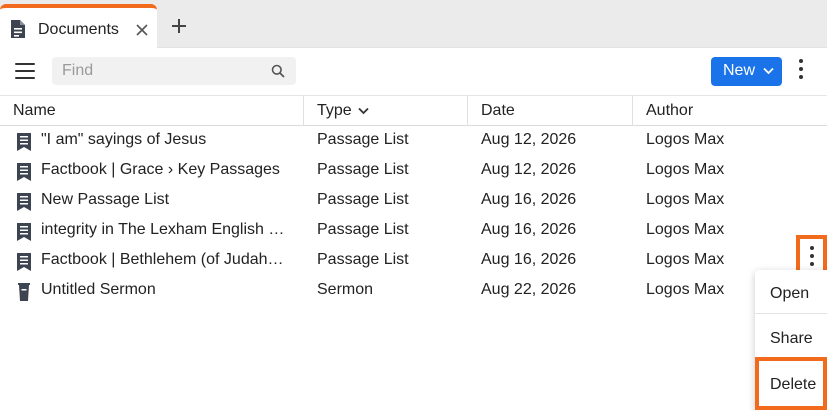 The image size is (827, 410). I want to click on more-vertical-icon, so click(812, 258).